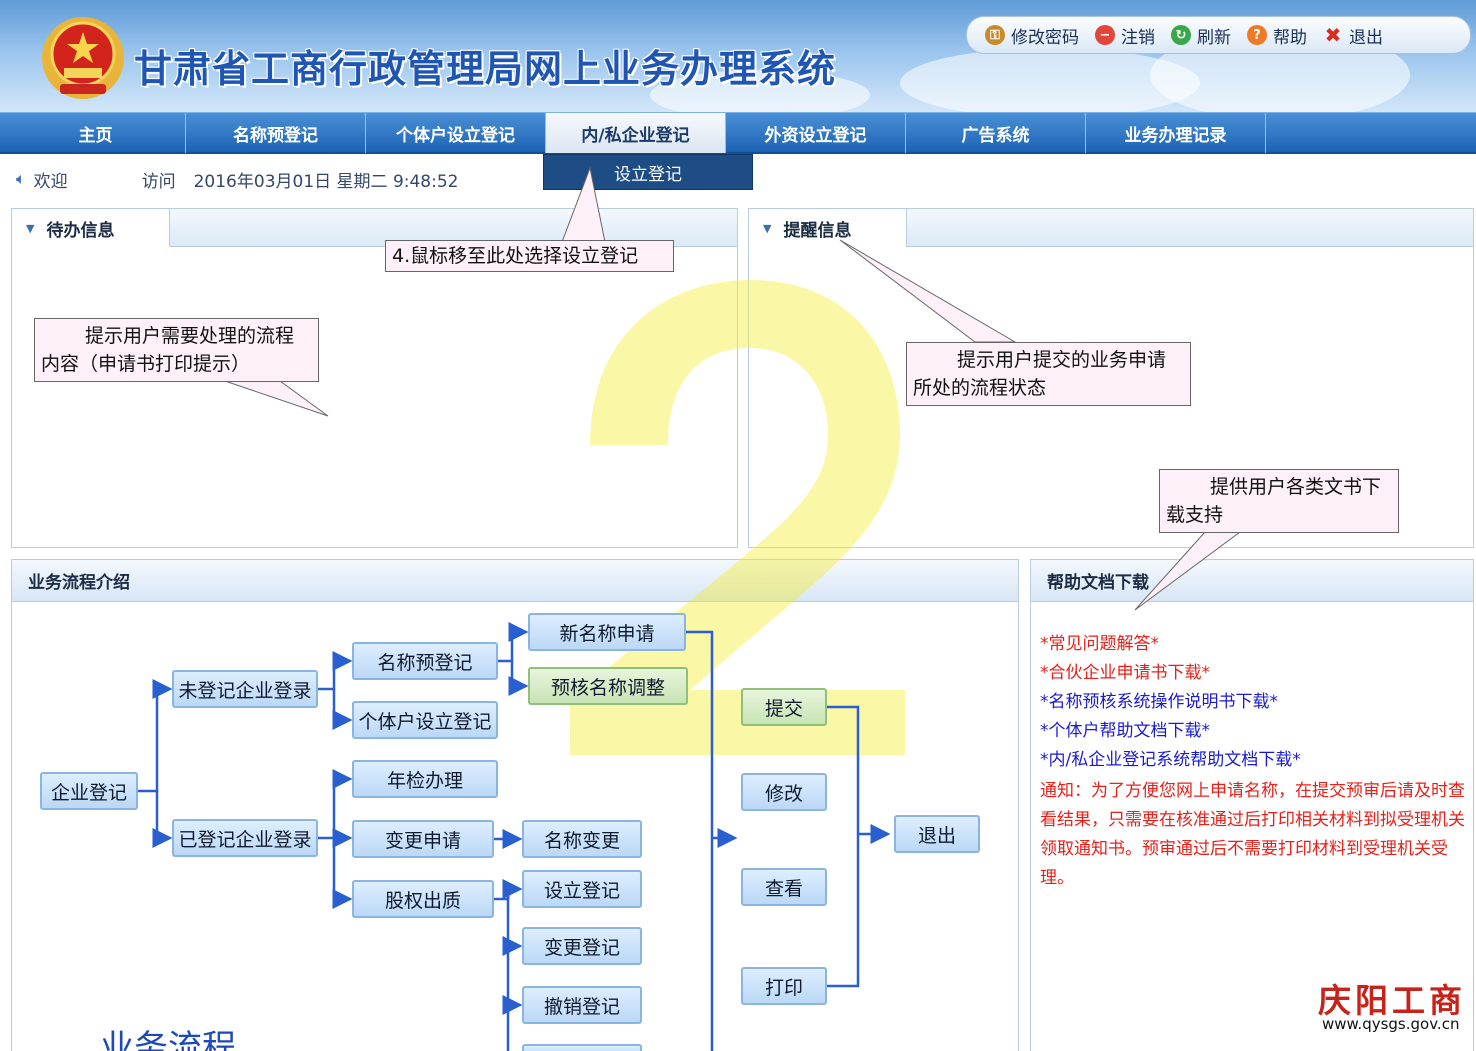 Image resolution: width=1476 pixels, height=1051 pixels. I want to click on callout-step4: 4.鼠标移至此处选择设立登记, so click(529, 256).